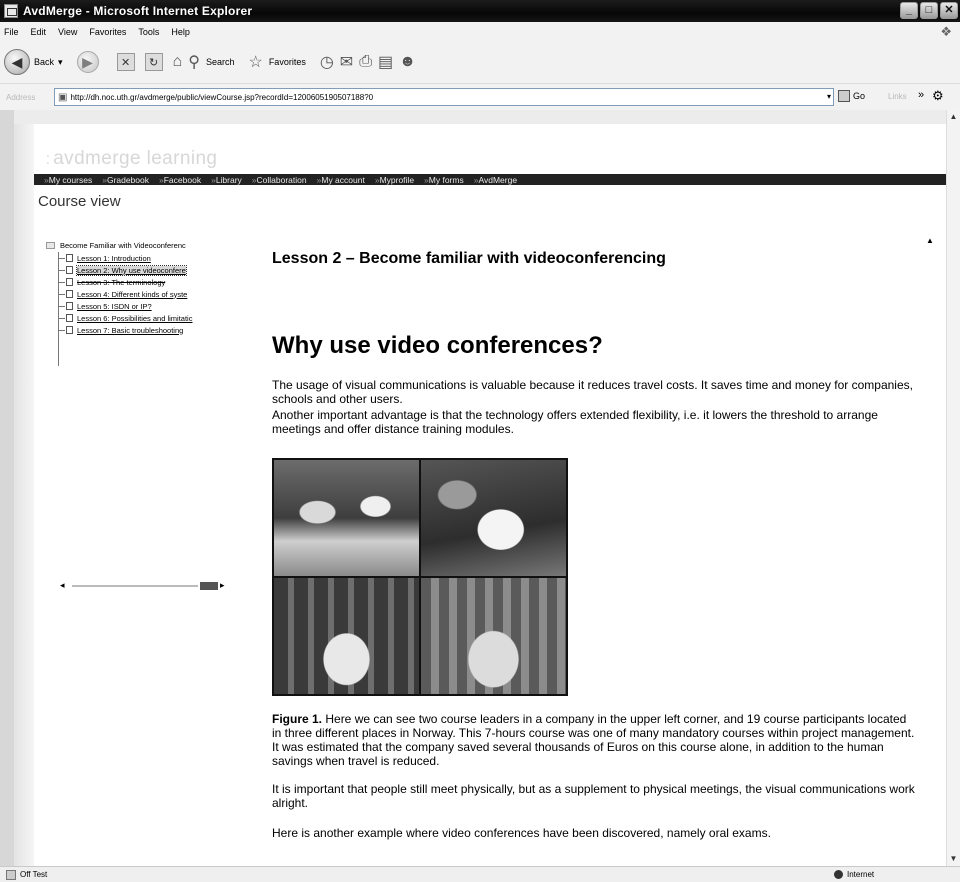  Describe the element at coordinates (62, 585) in the screenshot. I see `scroll-left-arrow-icon: ◂` at that location.